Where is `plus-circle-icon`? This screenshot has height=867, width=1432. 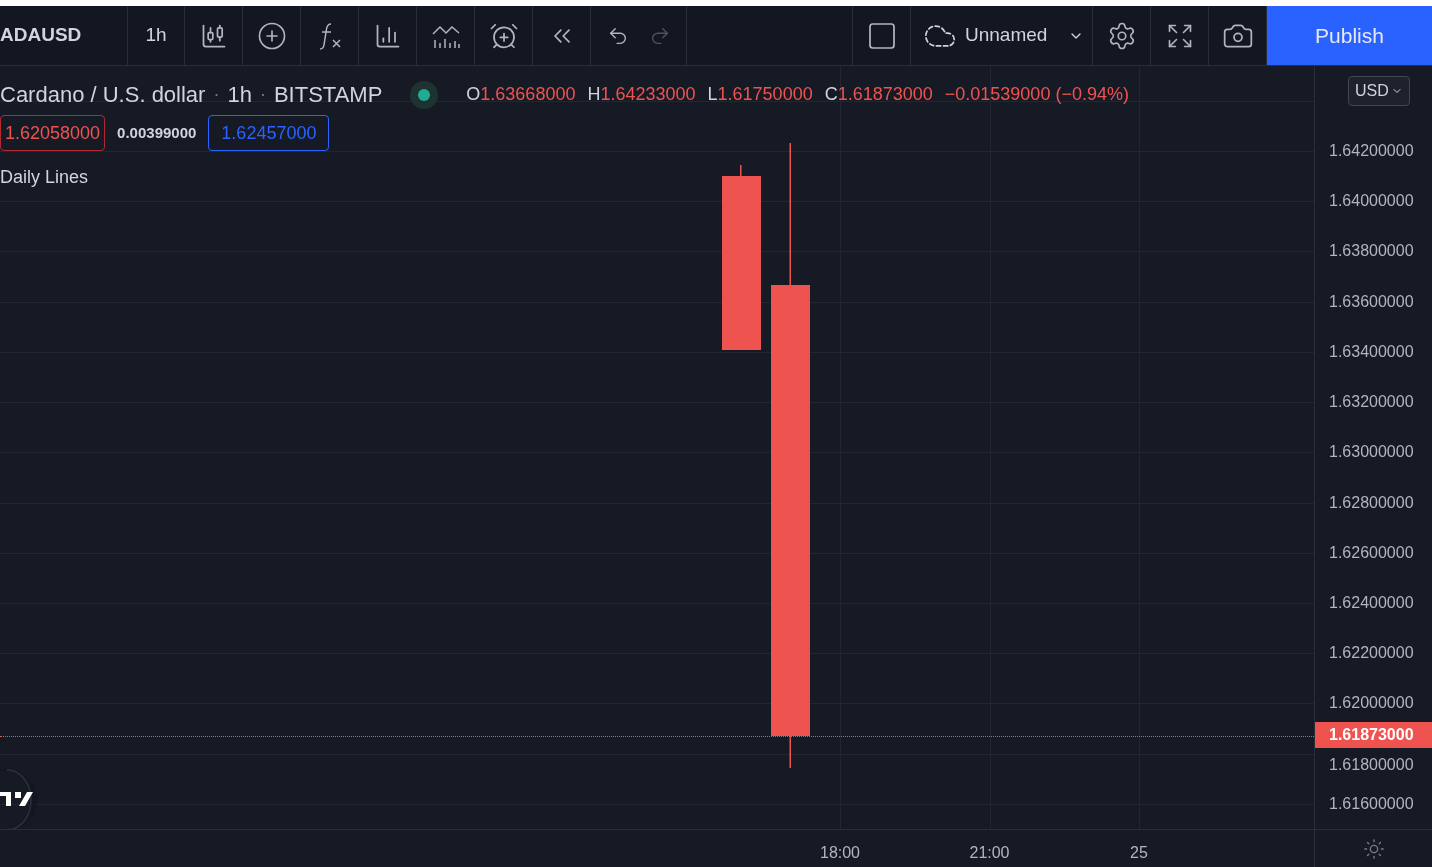 plus-circle-icon is located at coordinates (271, 35).